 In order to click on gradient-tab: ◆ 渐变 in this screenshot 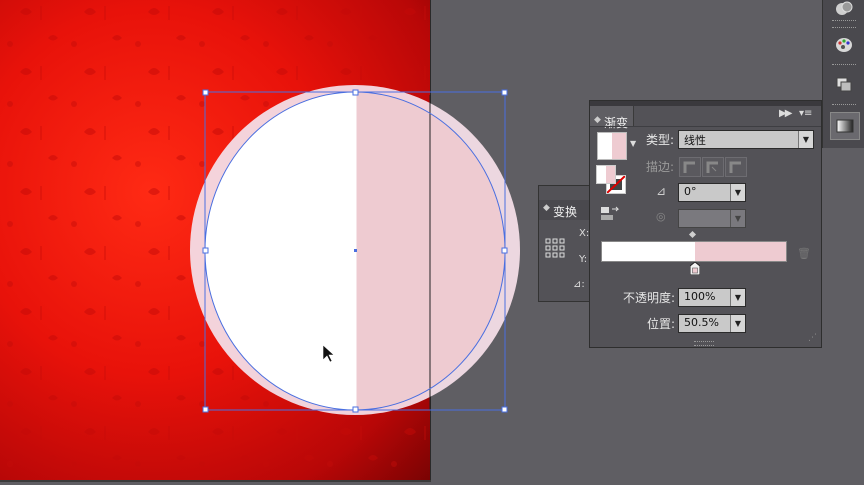, I will do `click(612, 118)`.